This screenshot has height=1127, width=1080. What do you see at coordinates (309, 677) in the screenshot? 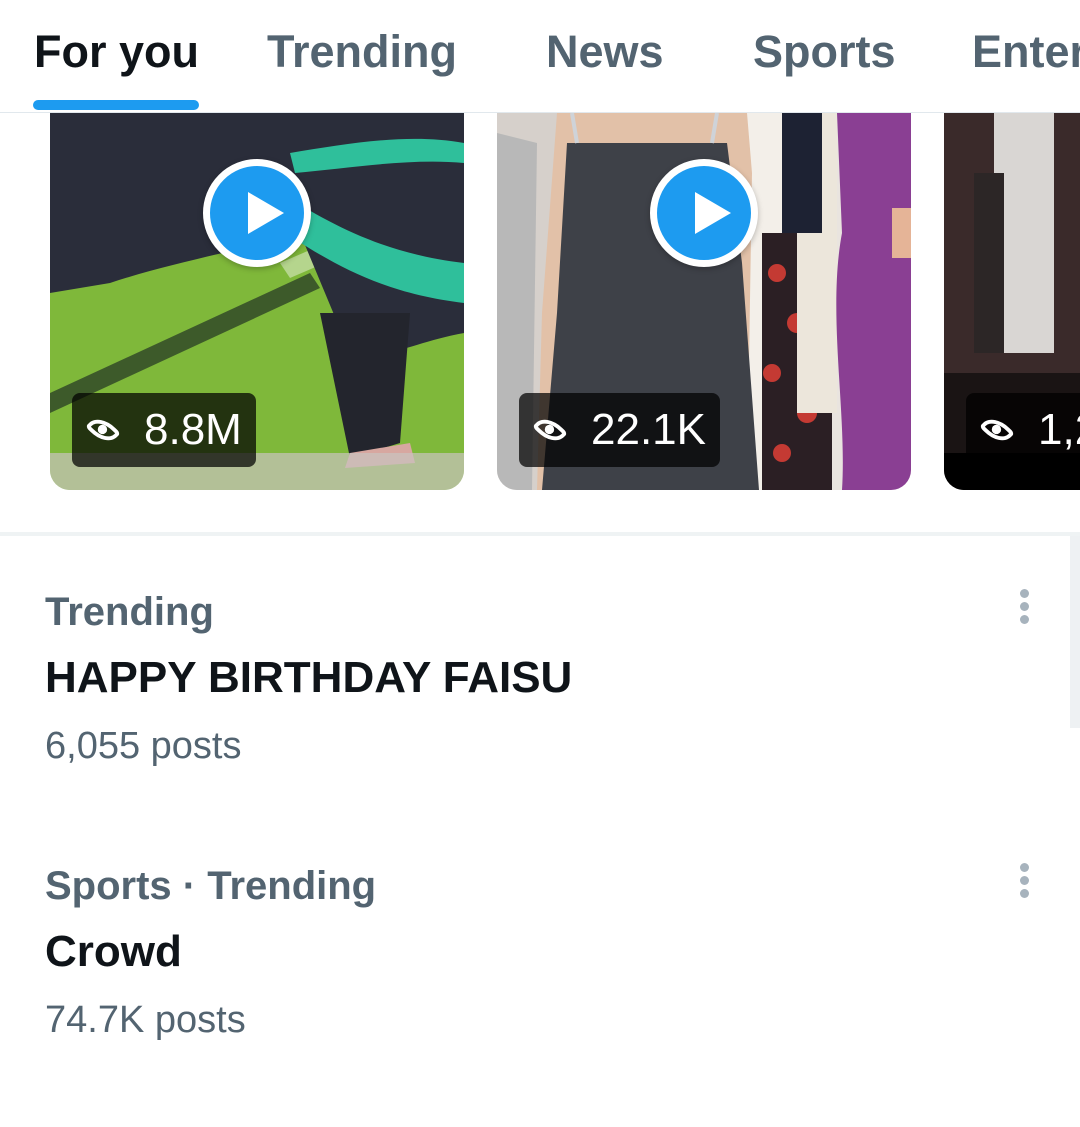
I see `trend-name: HAPPY BIRTHDAY FAISU` at bounding box center [309, 677].